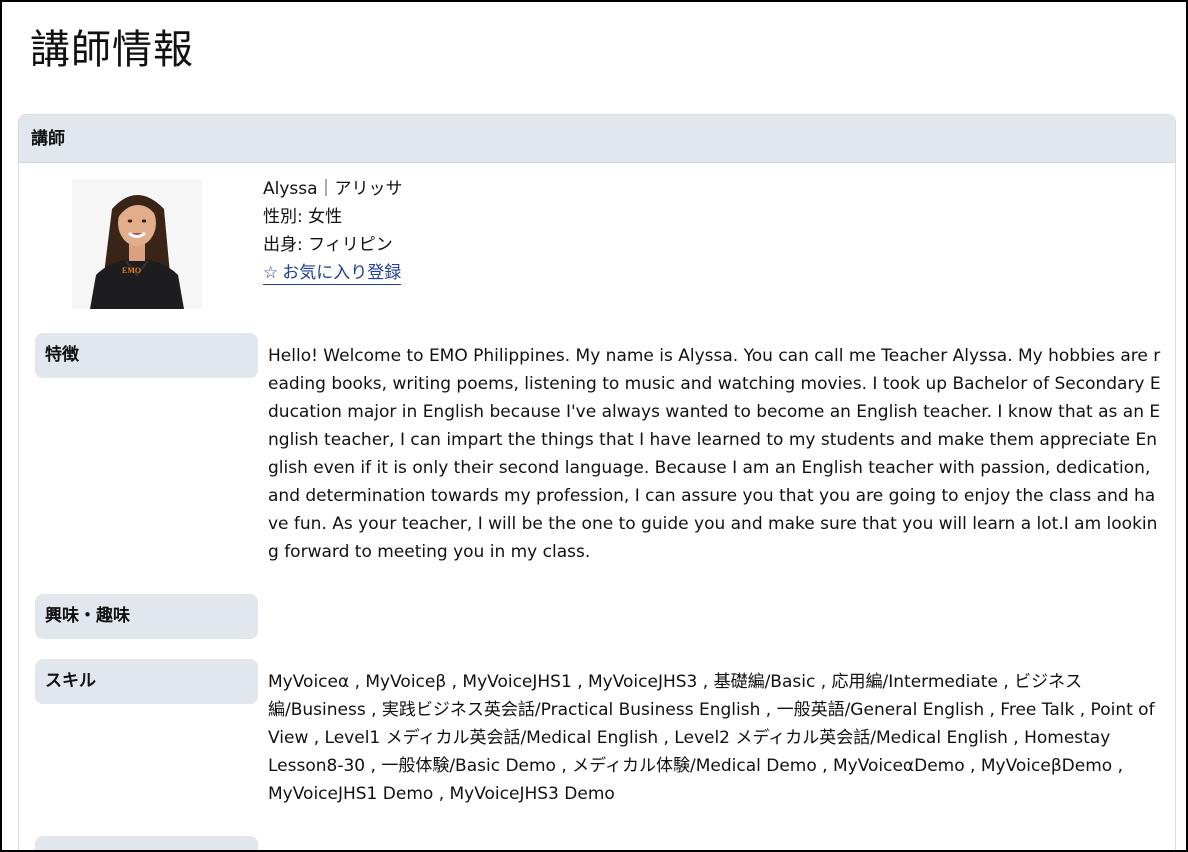 Image resolution: width=1188 pixels, height=852 pixels. Describe the element at coordinates (342, 273) in the screenshot. I see `favorite-label: お気に入り登録` at that location.